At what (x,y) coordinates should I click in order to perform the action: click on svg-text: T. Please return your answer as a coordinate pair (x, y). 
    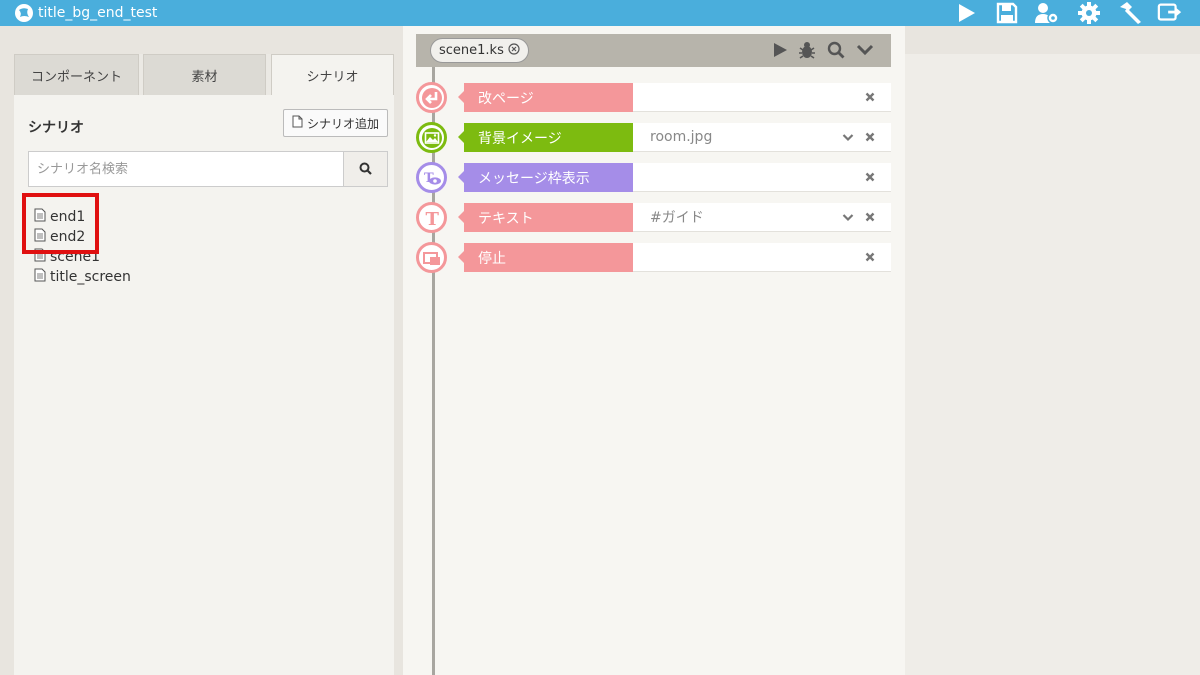
    Looking at the image, I should click on (432, 218).